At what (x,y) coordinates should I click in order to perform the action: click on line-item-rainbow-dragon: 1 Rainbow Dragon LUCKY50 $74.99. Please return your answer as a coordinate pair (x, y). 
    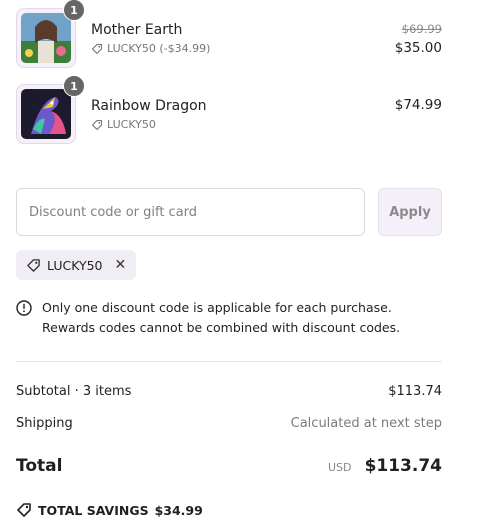
    Looking at the image, I should click on (229, 111).